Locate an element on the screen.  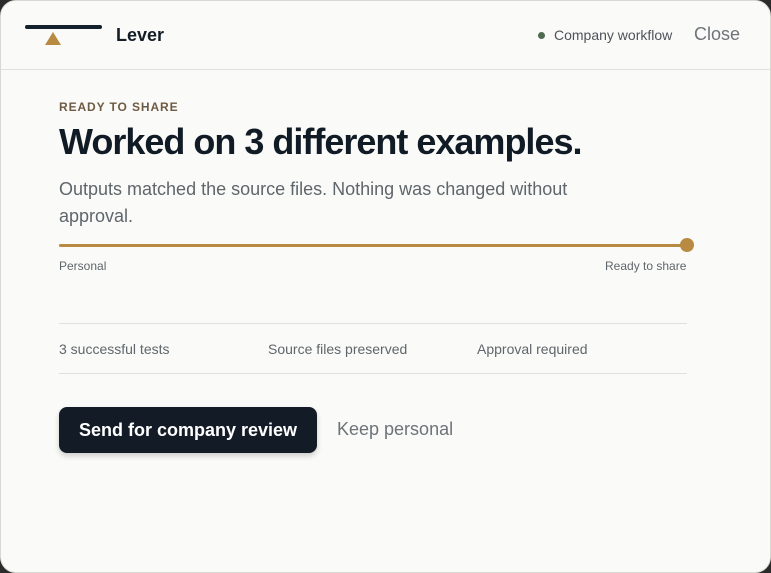
workflow-indicator: Company workflow is located at coordinates (605, 35).